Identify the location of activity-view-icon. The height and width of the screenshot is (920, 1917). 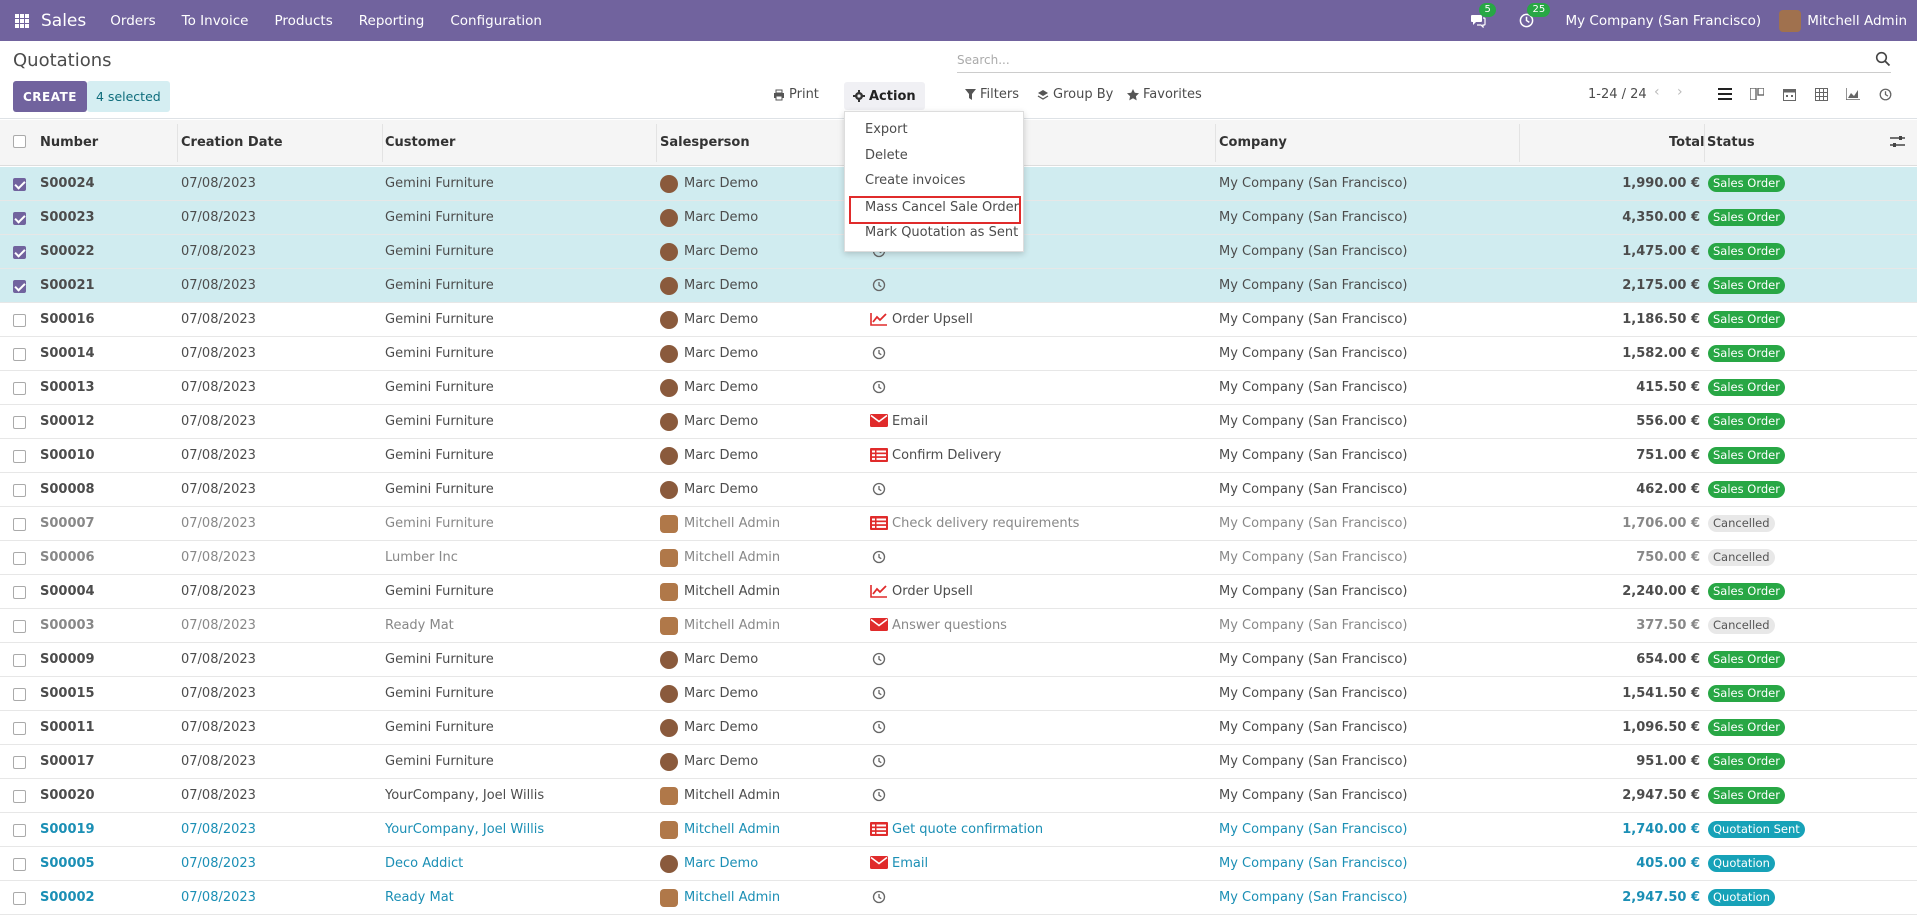
(1885, 94).